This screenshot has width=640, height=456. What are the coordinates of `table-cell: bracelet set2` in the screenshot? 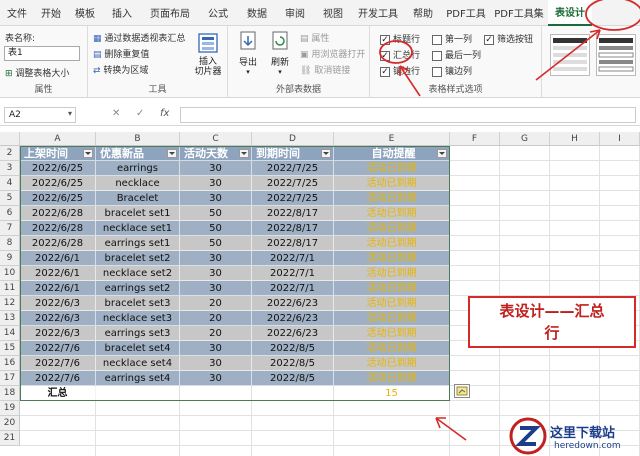 It's located at (138, 258).